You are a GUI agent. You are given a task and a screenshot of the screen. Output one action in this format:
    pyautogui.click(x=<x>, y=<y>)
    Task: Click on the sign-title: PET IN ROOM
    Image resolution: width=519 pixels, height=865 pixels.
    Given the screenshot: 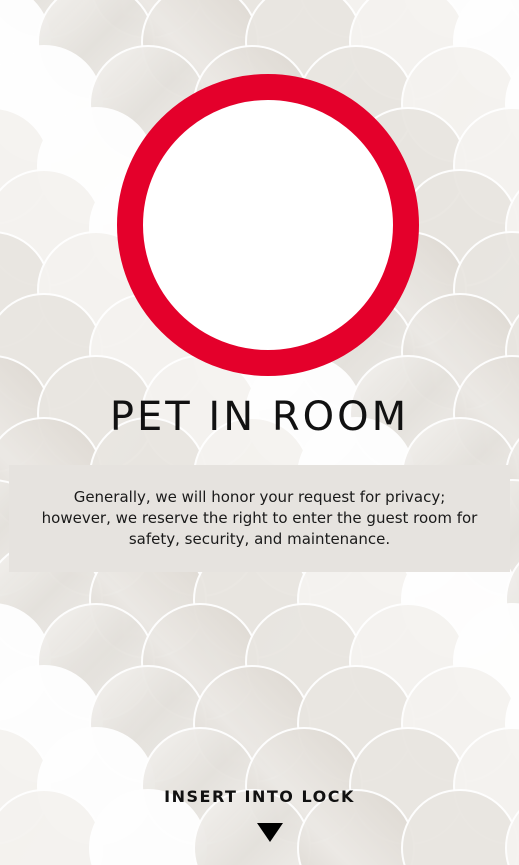 What is the action you would take?
    pyautogui.click(x=259, y=417)
    